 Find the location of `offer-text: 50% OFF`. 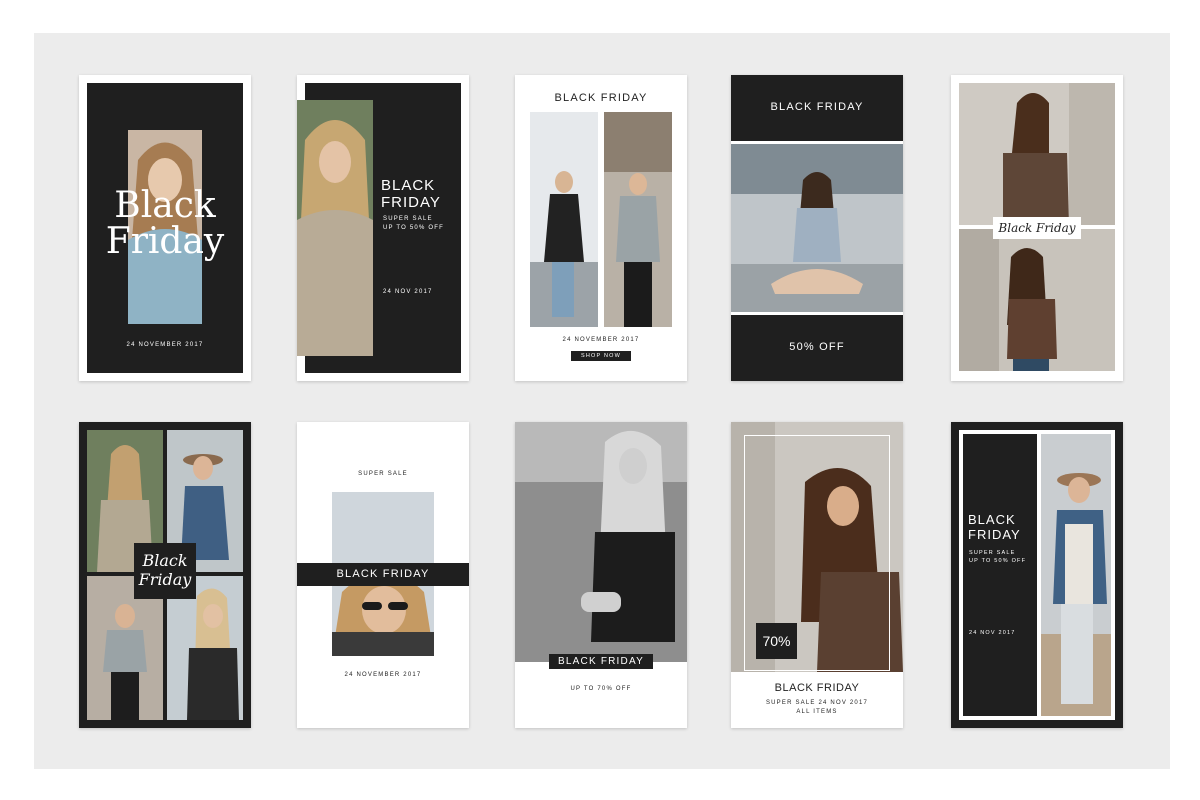

offer-text: 50% OFF is located at coordinates (817, 347).